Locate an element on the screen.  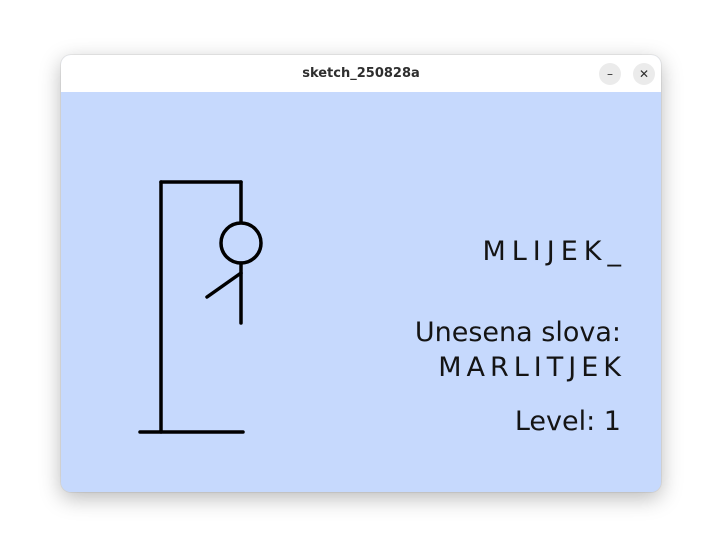
close-button: ✕ is located at coordinates (644, 74).